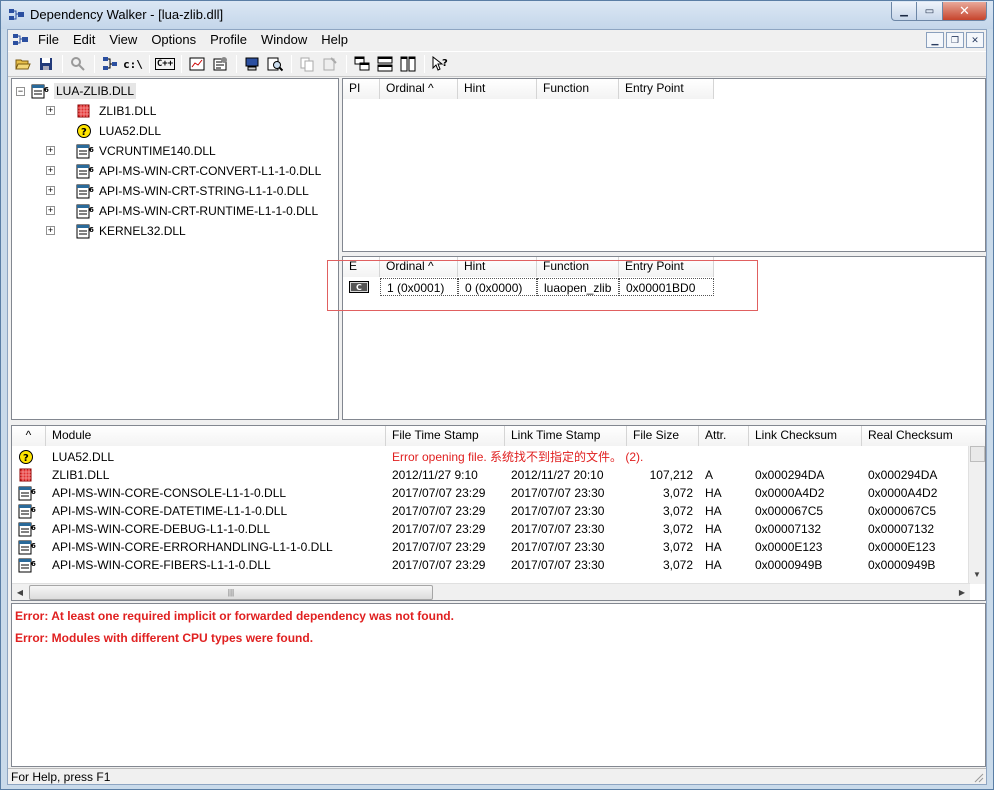 The image size is (994, 790). I want to click on file-time-stamp: 2017/07/07 23:29, so click(439, 511).